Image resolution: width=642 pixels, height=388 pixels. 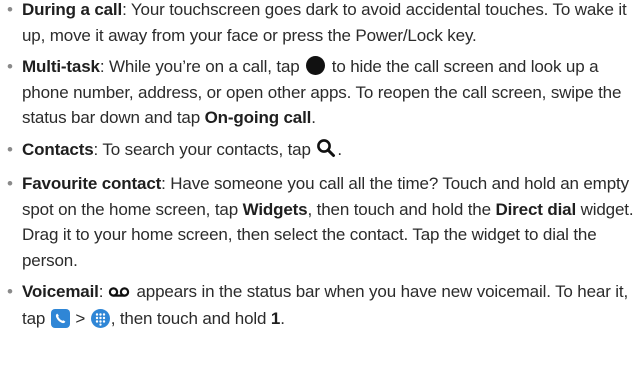 What do you see at coordinates (100, 318) in the screenshot?
I see `dialpad-icon` at bounding box center [100, 318].